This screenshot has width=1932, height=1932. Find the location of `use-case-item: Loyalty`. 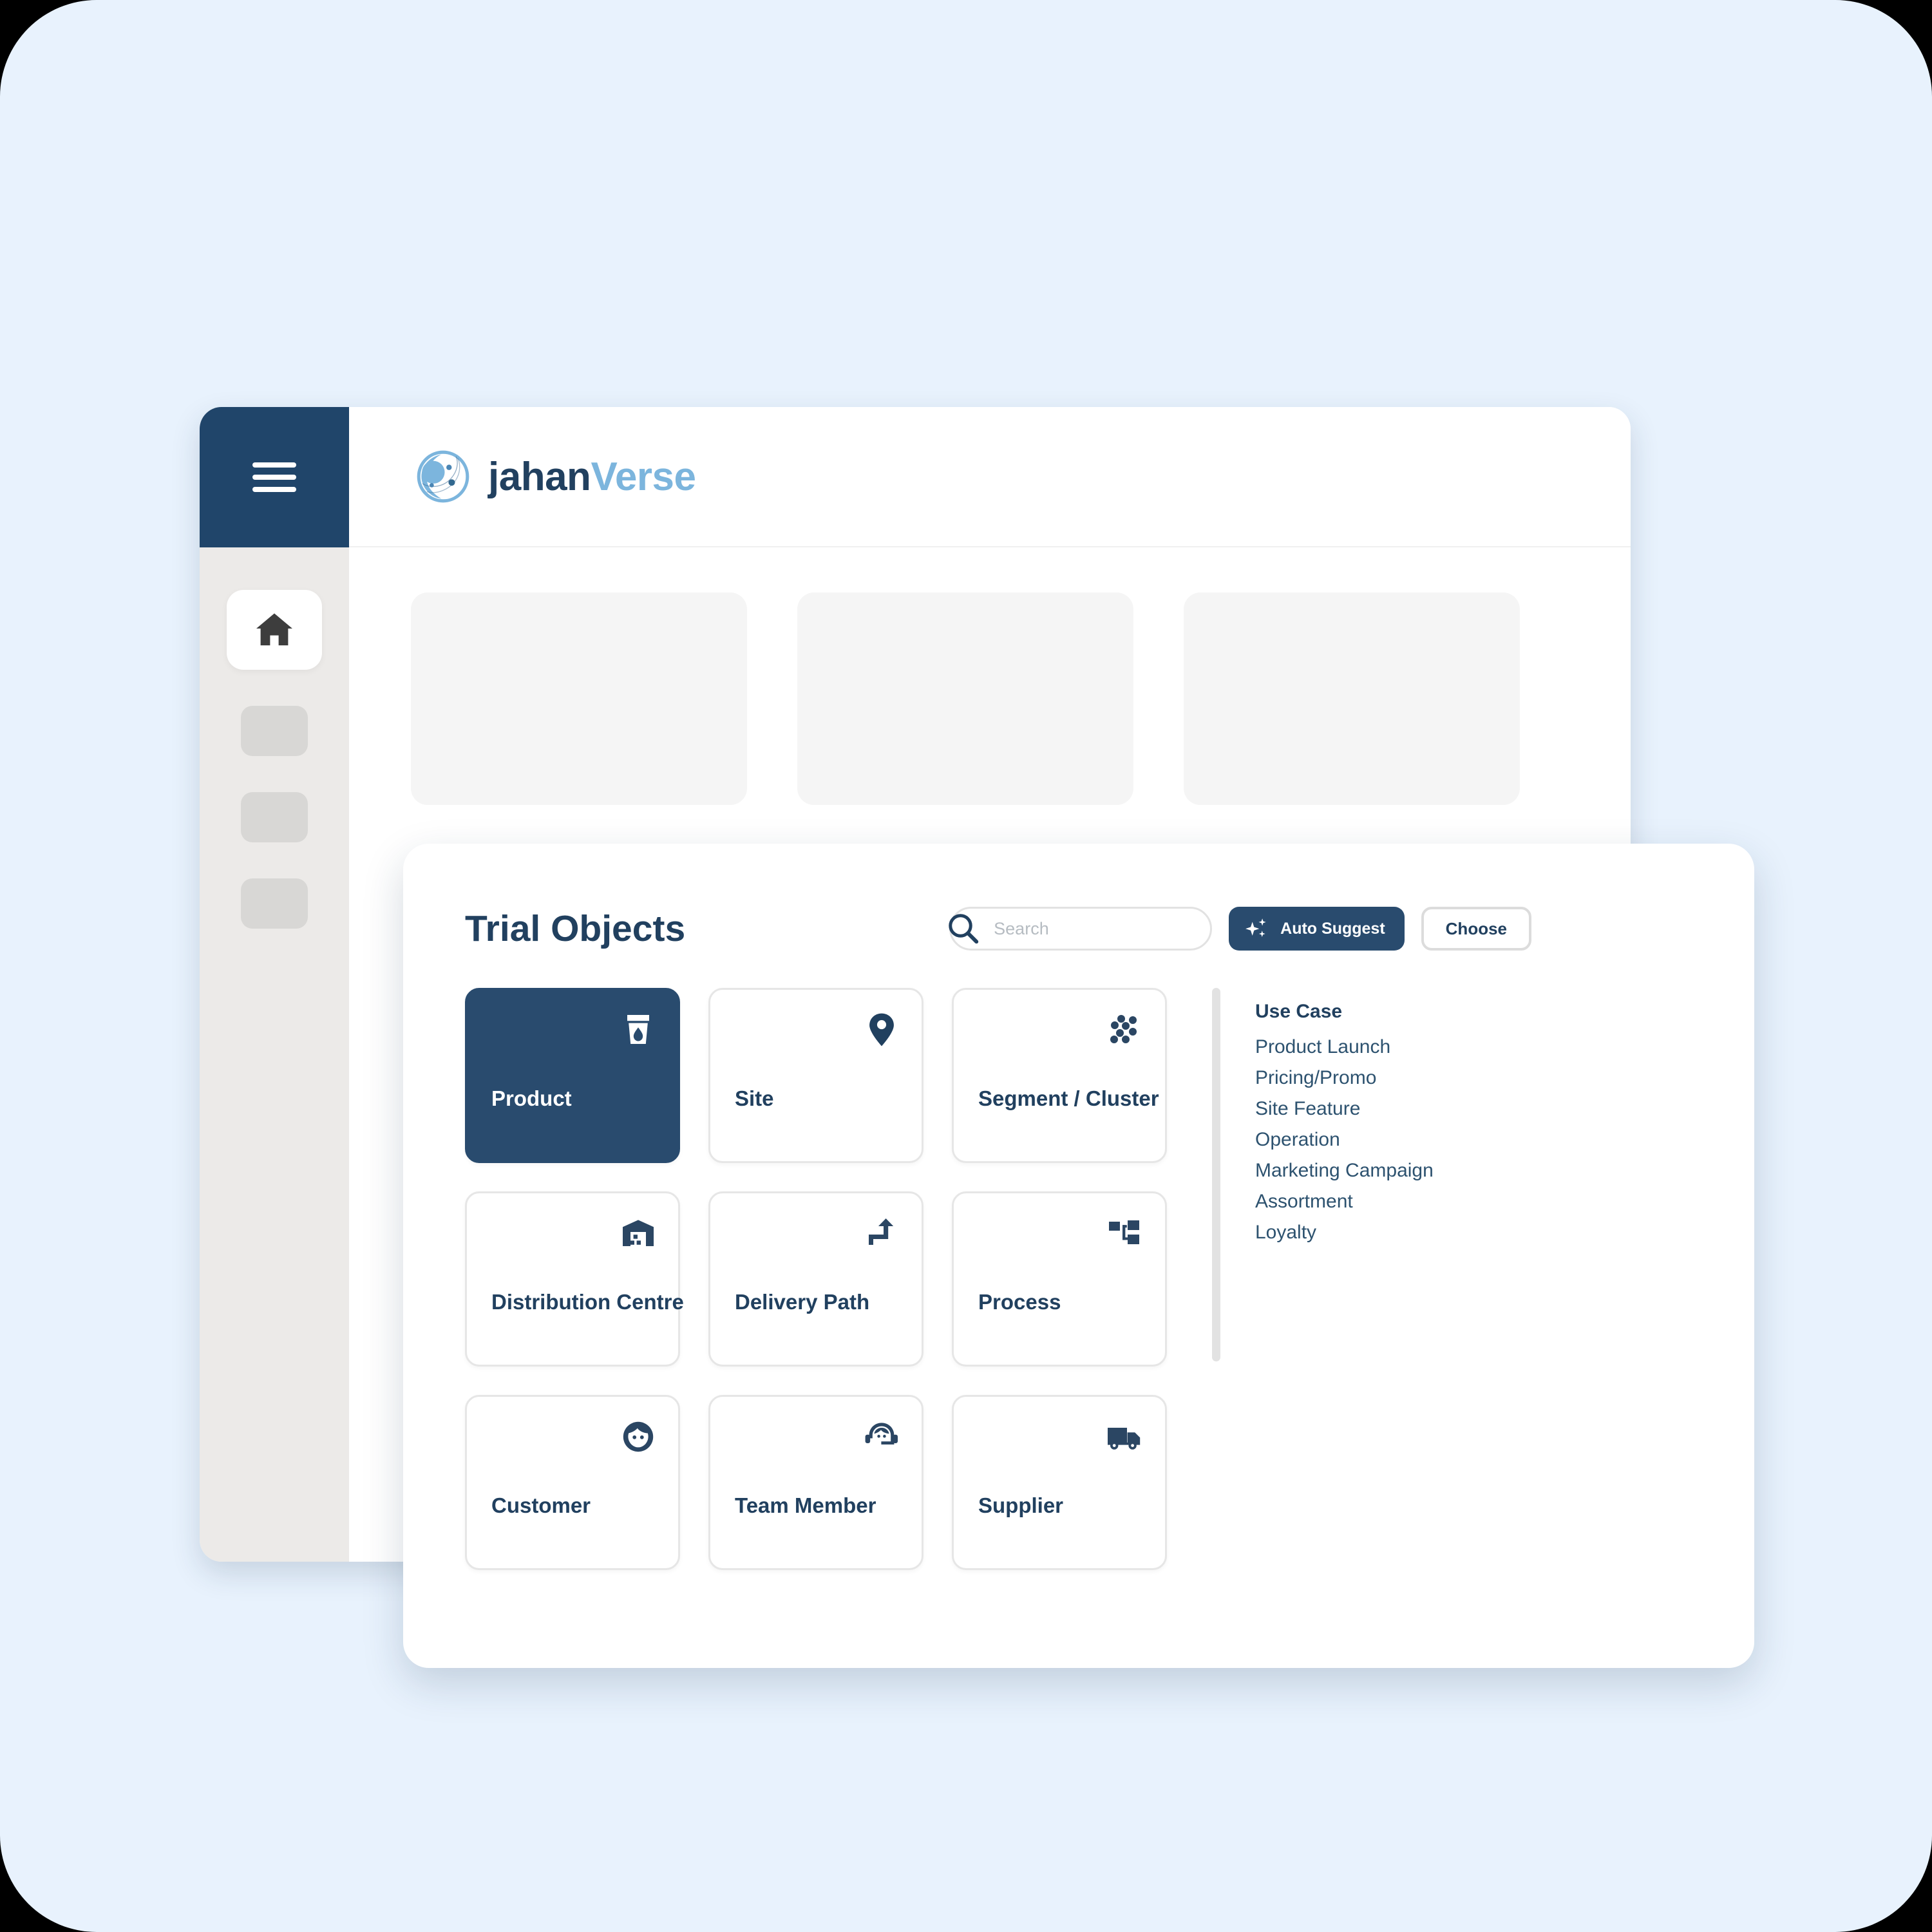

use-case-item: Loyalty is located at coordinates (1345, 1232).